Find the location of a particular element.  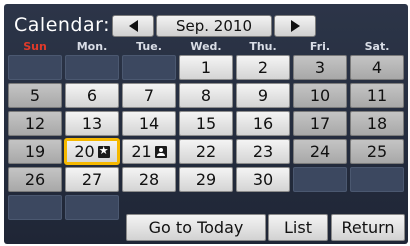

left-arrow-icon is located at coordinates (133, 26).